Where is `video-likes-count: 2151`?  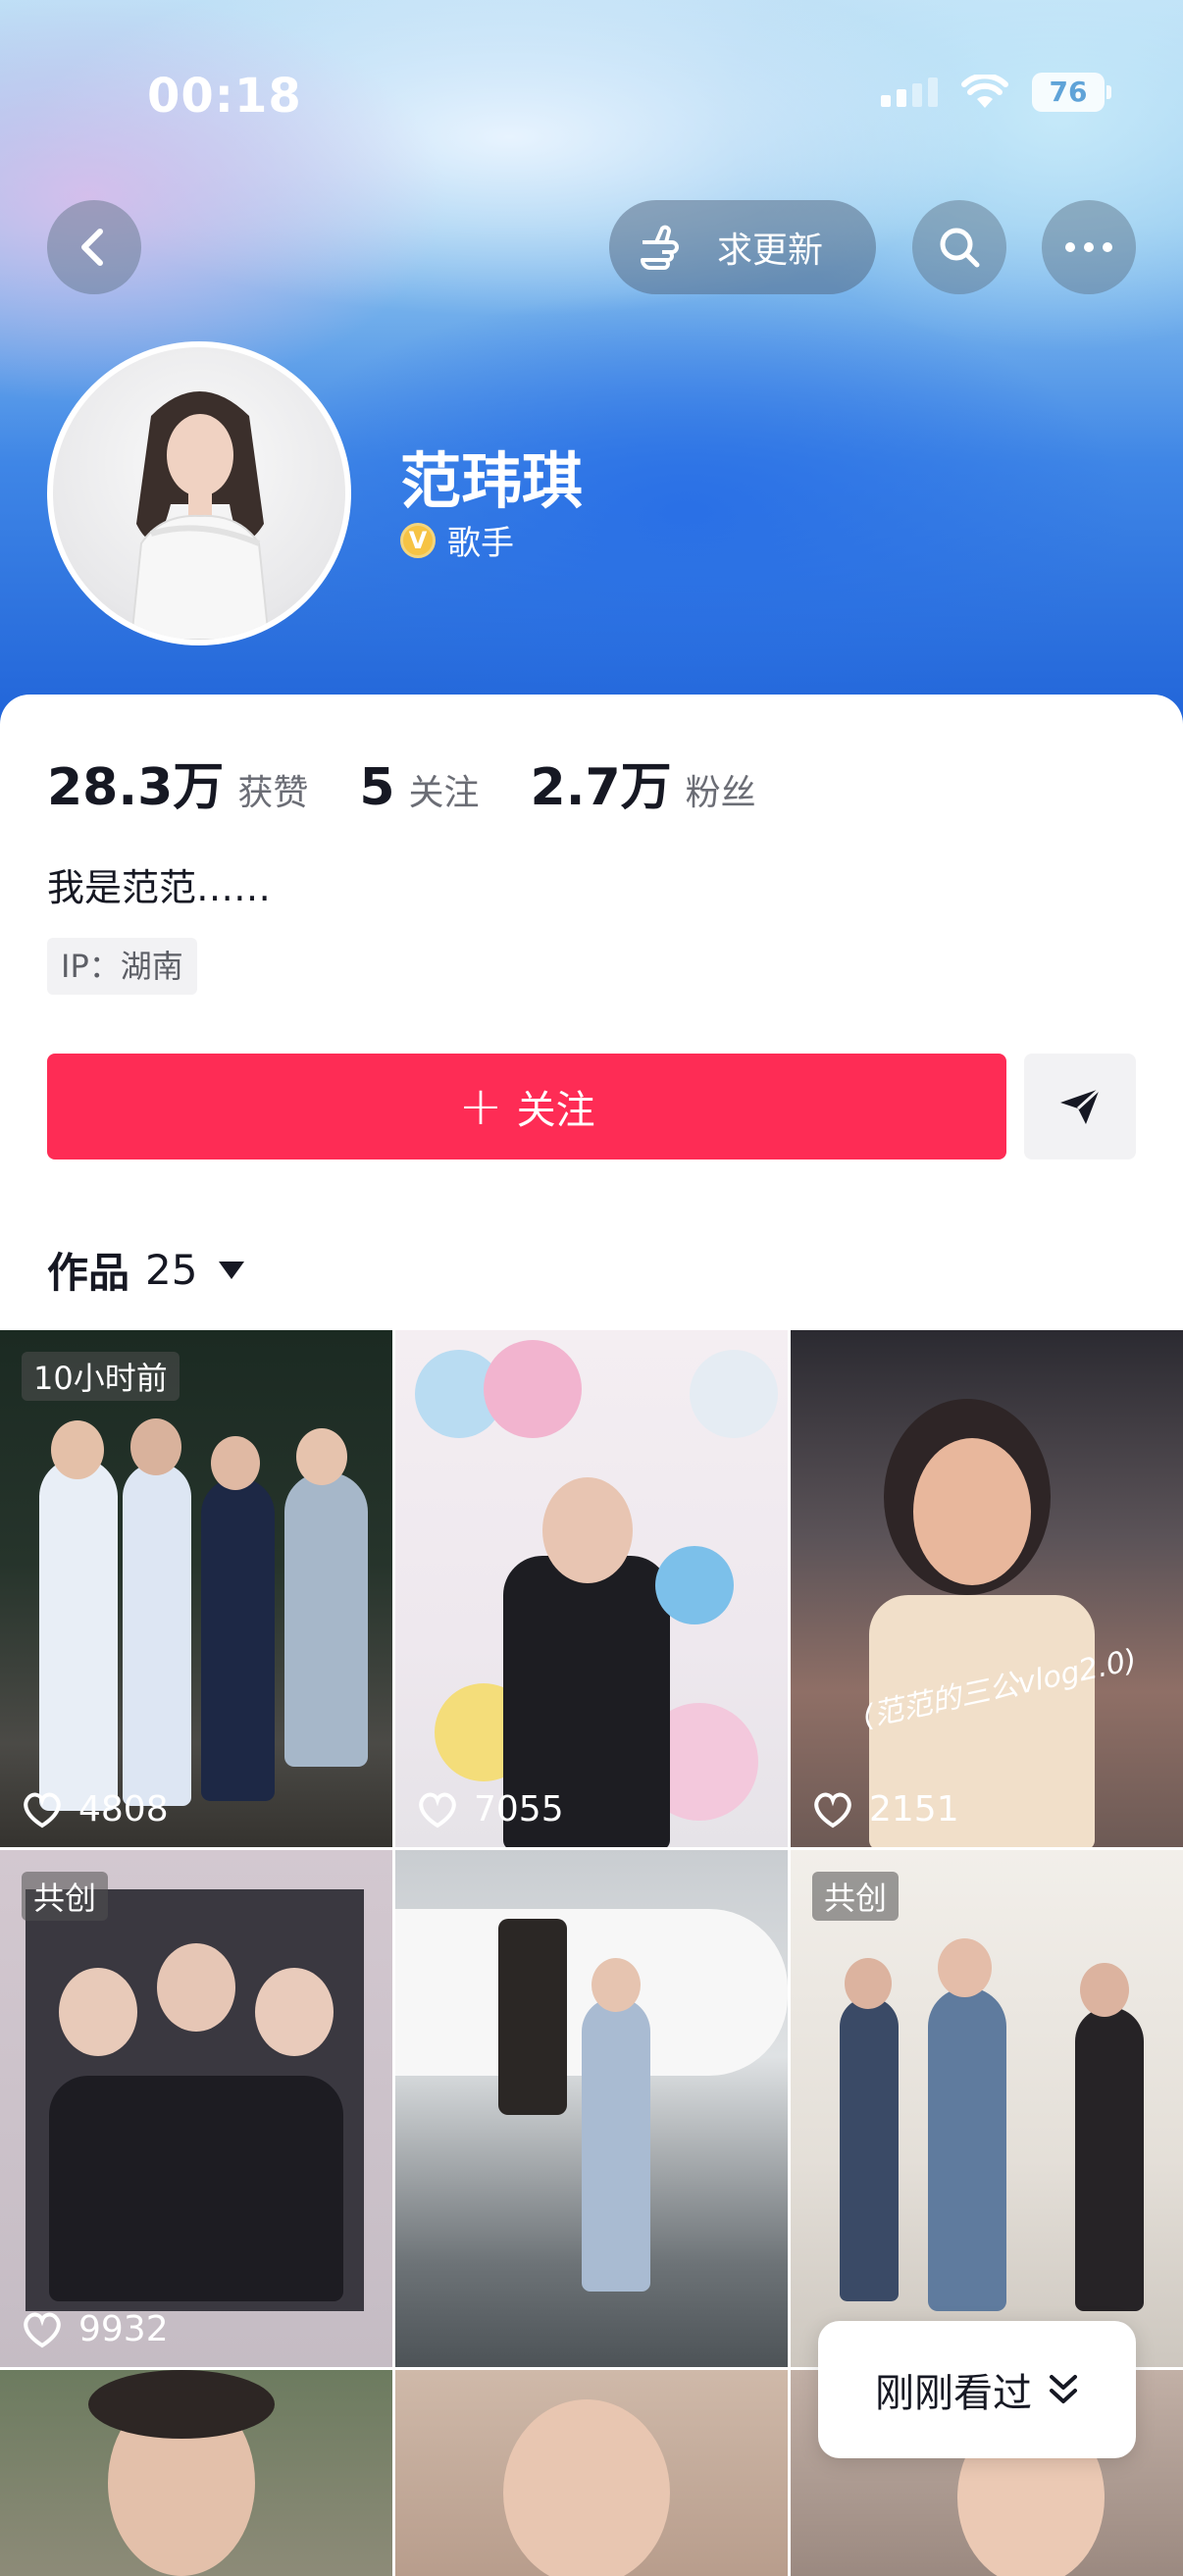 video-likes-count: 2151 is located at coordinates (914, 1809).